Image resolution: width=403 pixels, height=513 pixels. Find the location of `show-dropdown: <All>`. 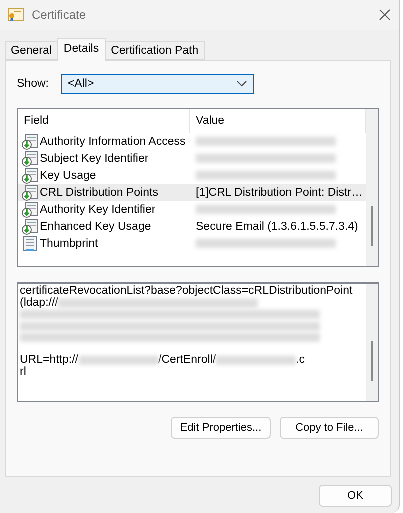

show-dropdown: <All> is located at coordinates (157, 84).